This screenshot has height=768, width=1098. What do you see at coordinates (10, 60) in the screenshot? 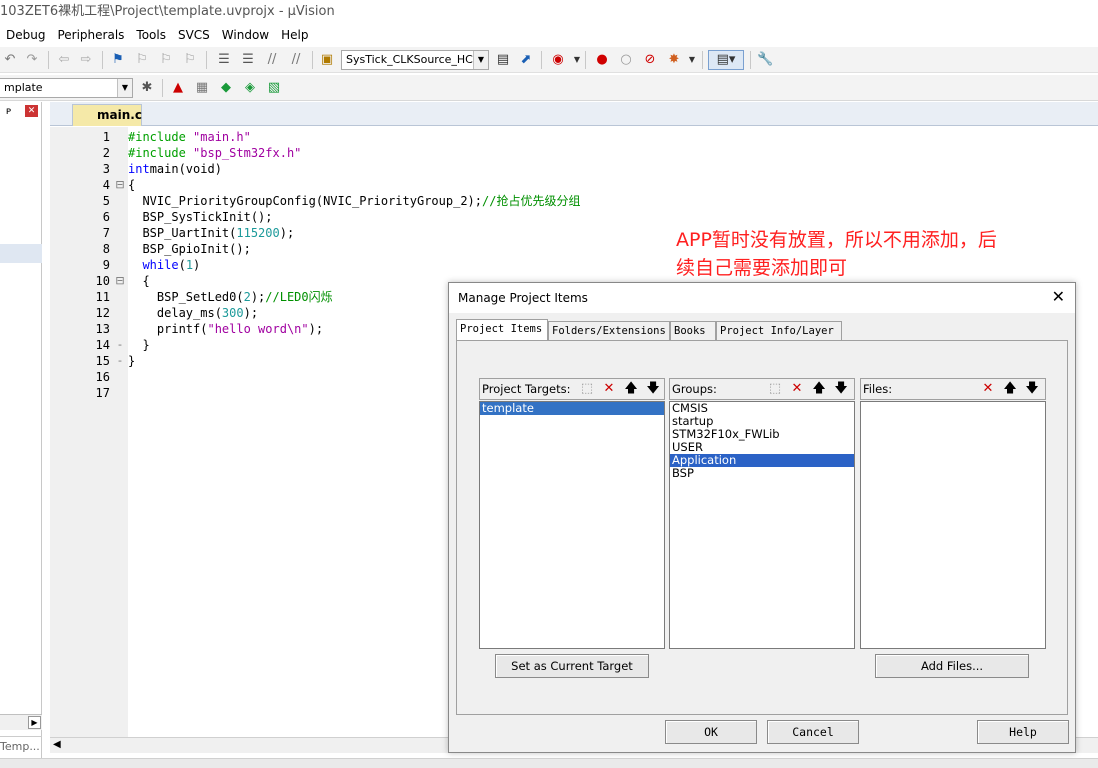
I see `undo-icon: ↶` at bounding box center [10, 60].